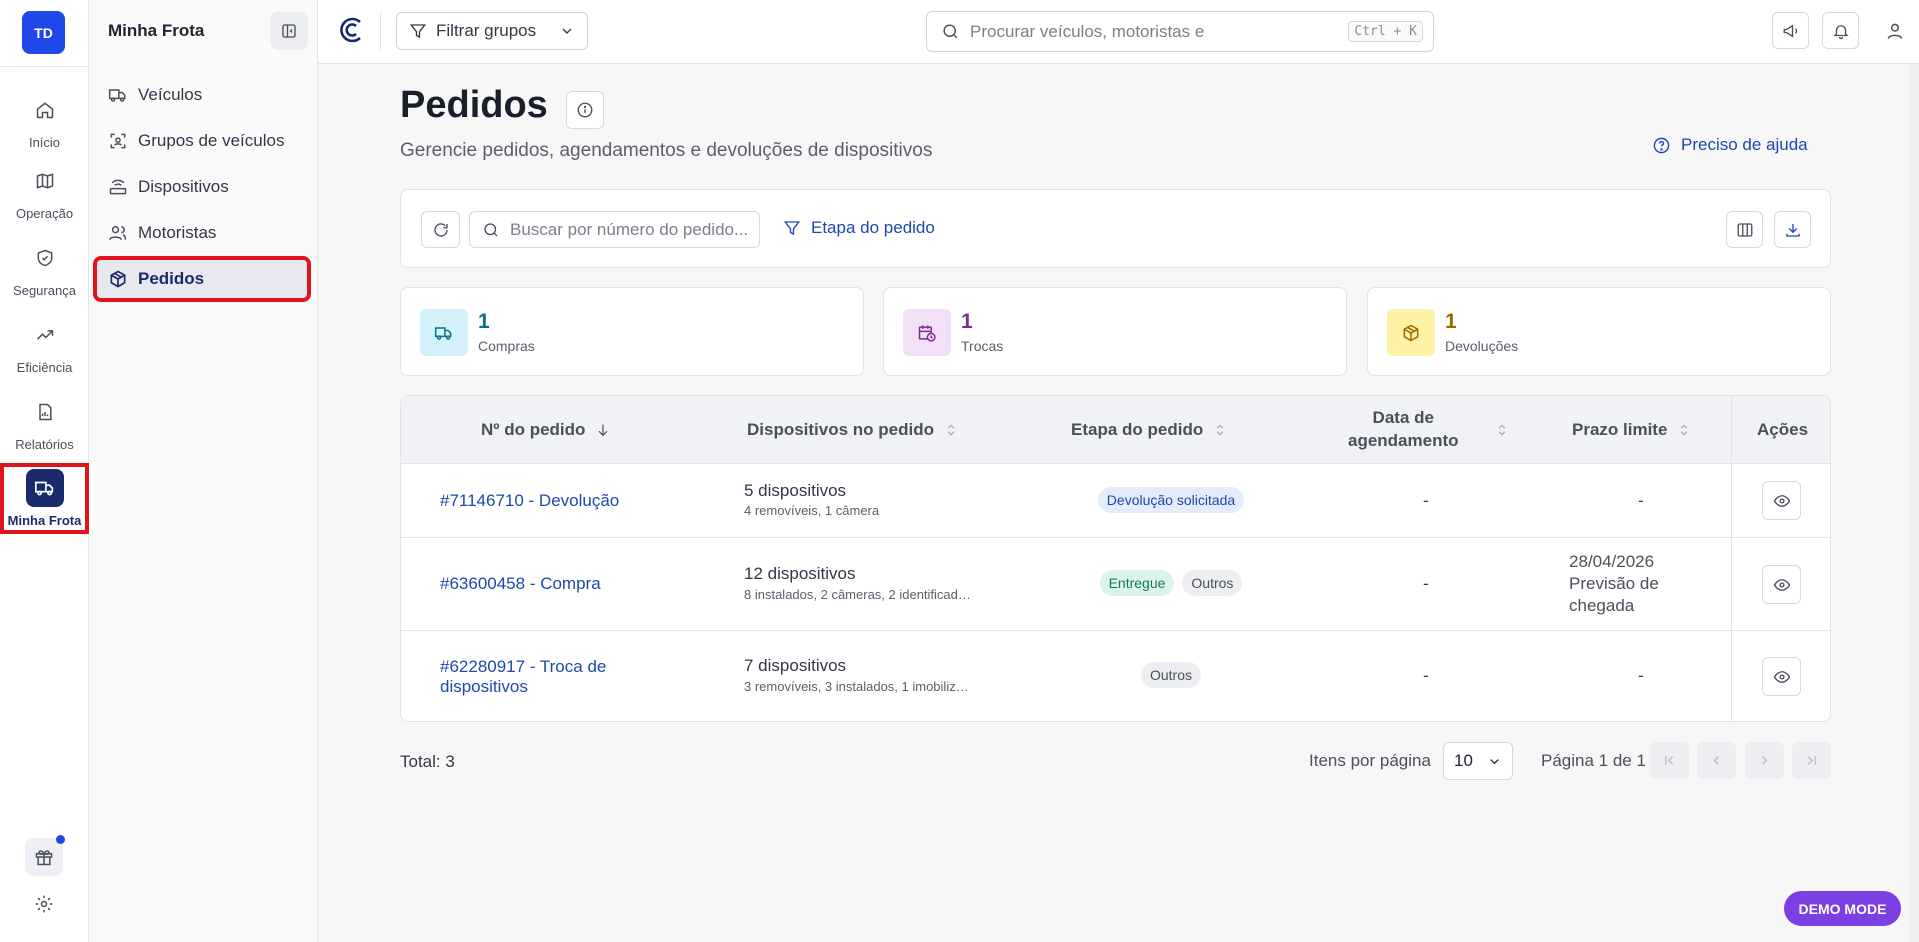  I want to click on first-page-icon, so click(1669, 760).